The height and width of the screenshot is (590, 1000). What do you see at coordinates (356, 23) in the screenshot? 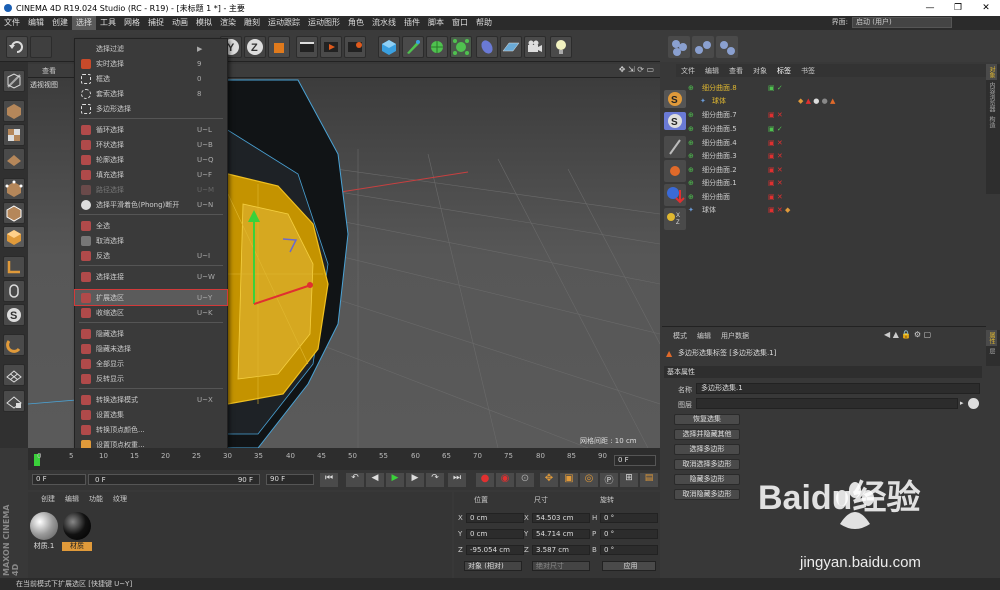
I see `menu-character: 角色` at bounding box center [356, 23].